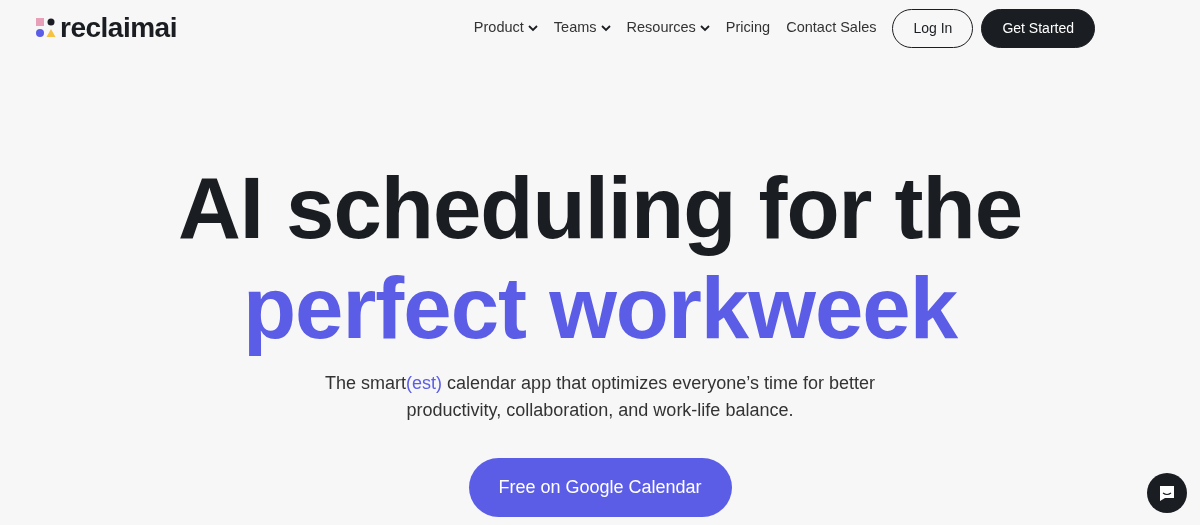 This screenshot has height=525, width=1200. What do you see at coordinates (831, 28) in the screenshot?
I see `nav-link: Contact Sales` at bounding box center [831, 28].